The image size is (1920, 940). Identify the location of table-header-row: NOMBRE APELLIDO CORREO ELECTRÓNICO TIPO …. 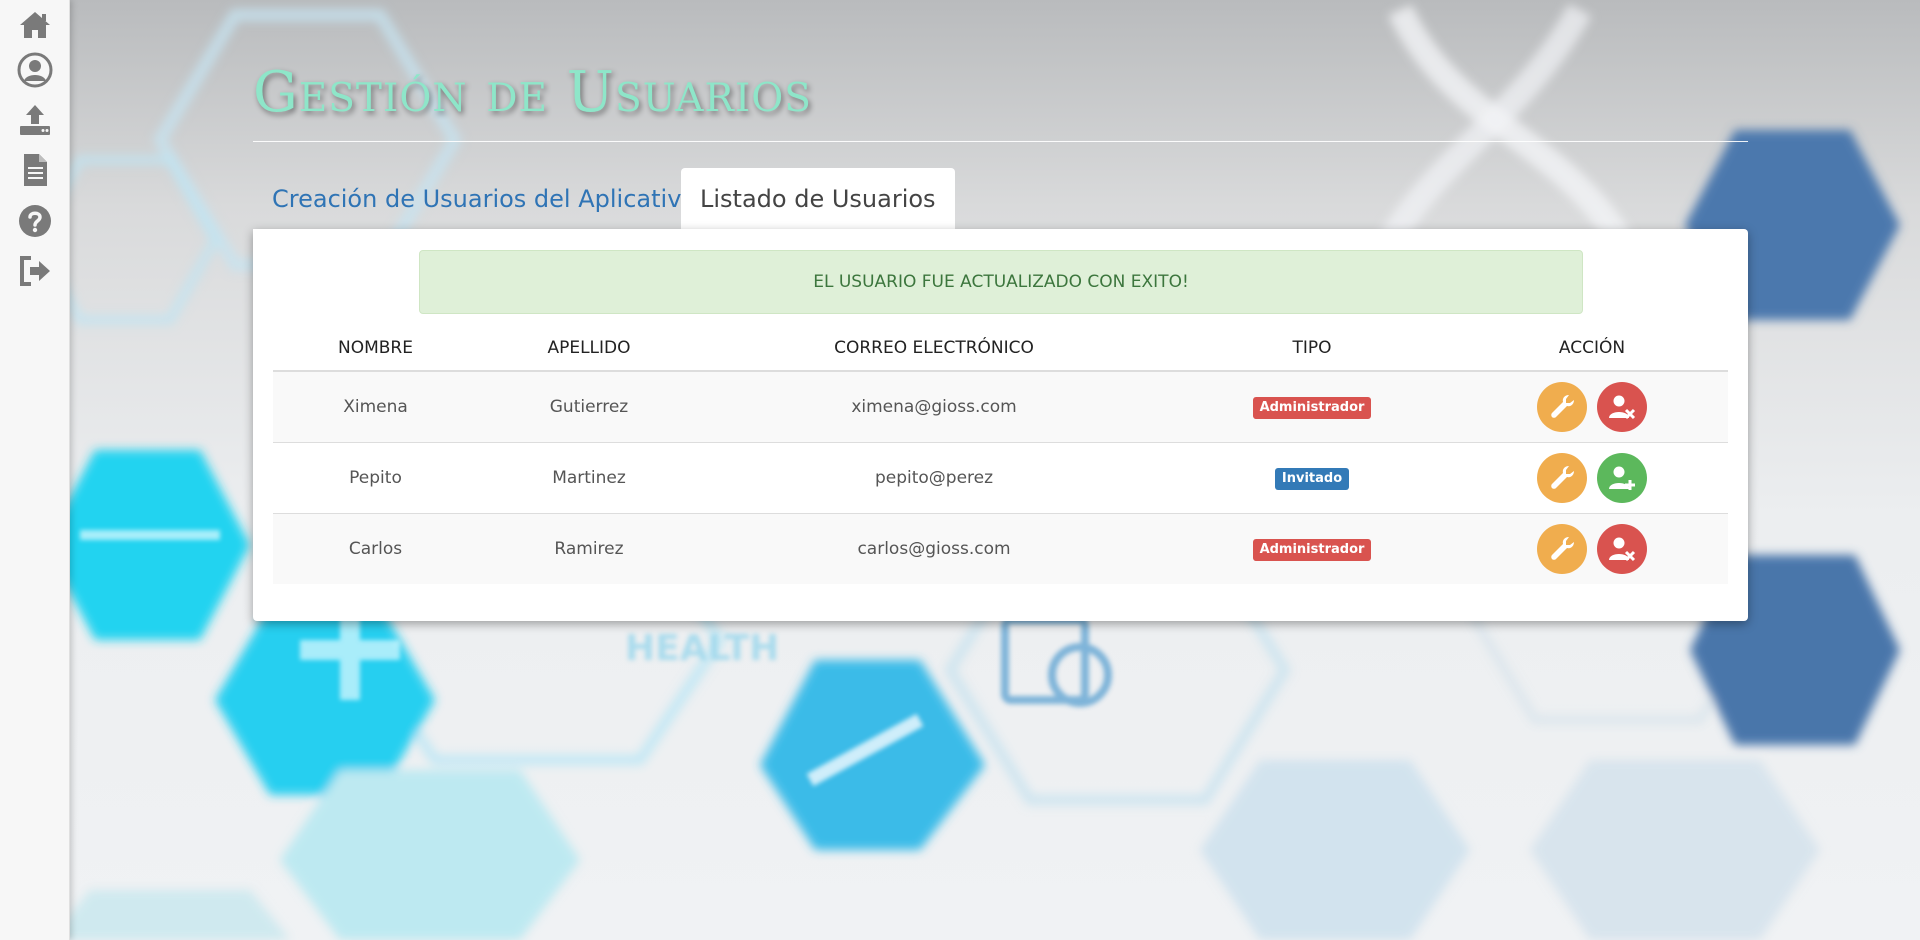
(1000, 349).